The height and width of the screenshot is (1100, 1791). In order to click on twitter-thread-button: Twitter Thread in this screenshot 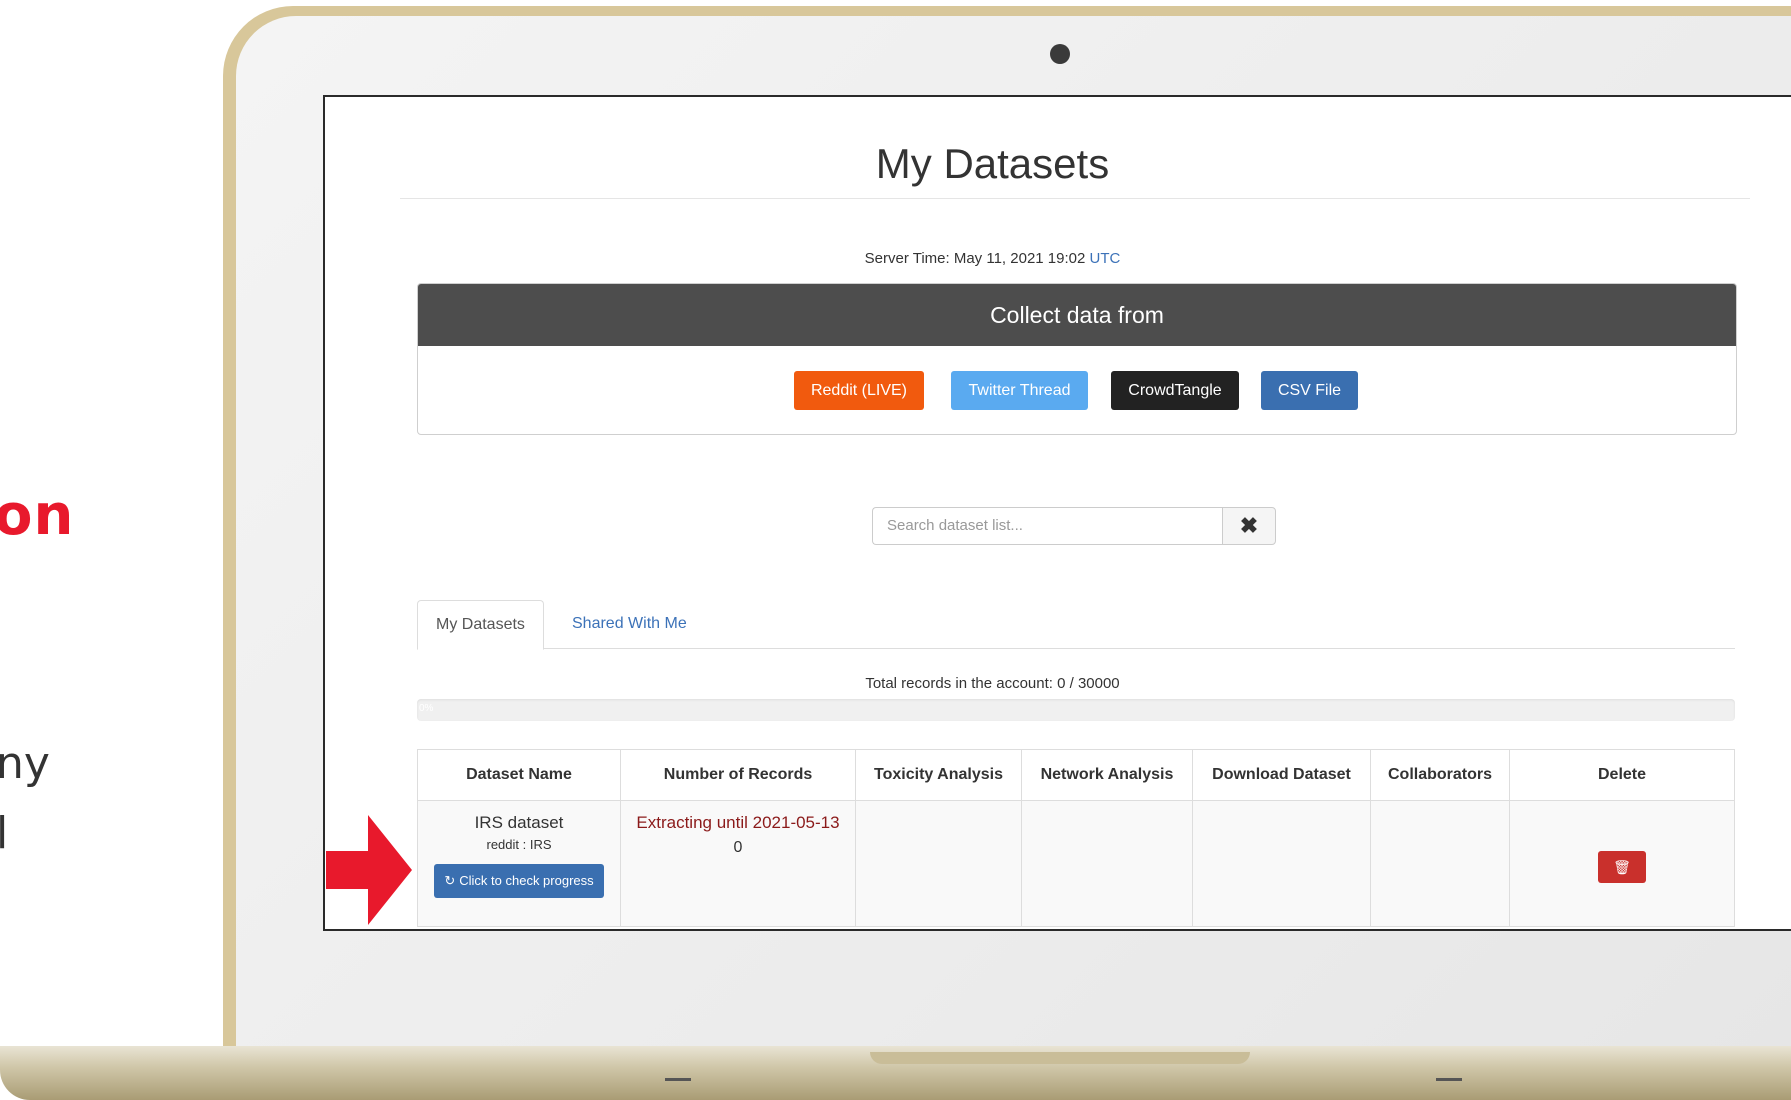, I will do `click(1019, 390)`.